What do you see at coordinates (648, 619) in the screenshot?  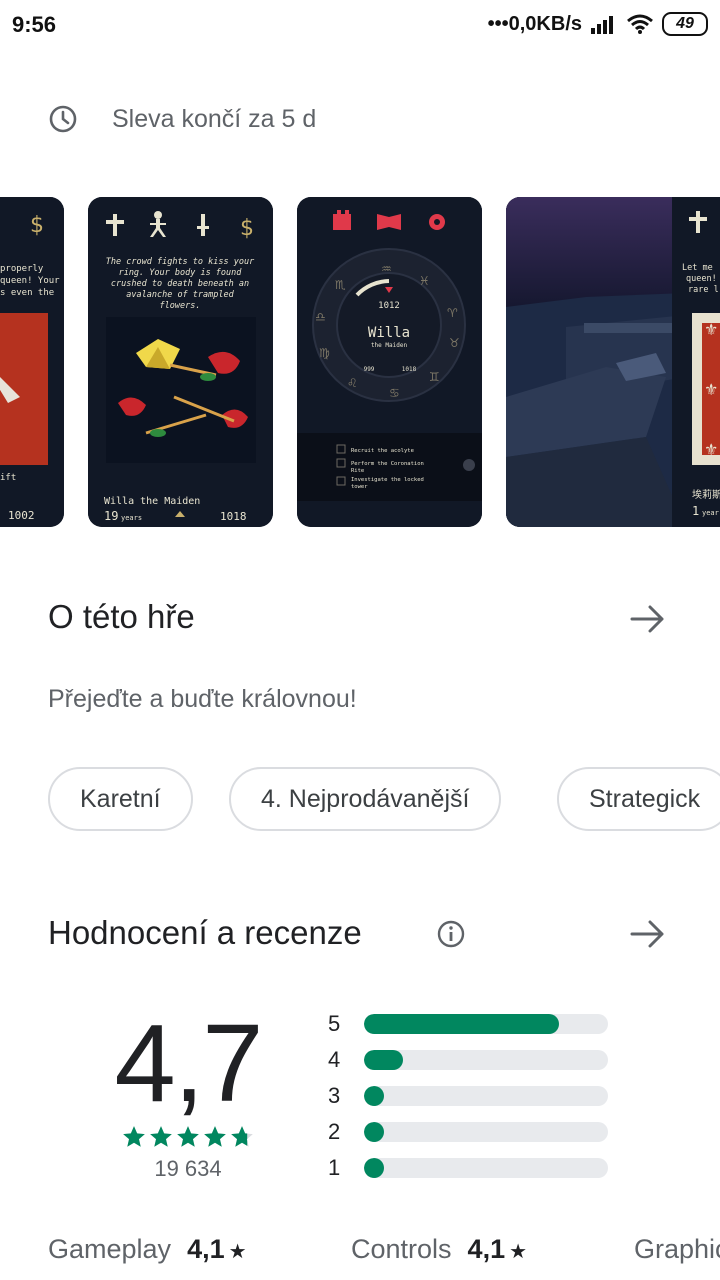 I see `about-arrow-icon` at bounding box center [648, 619].